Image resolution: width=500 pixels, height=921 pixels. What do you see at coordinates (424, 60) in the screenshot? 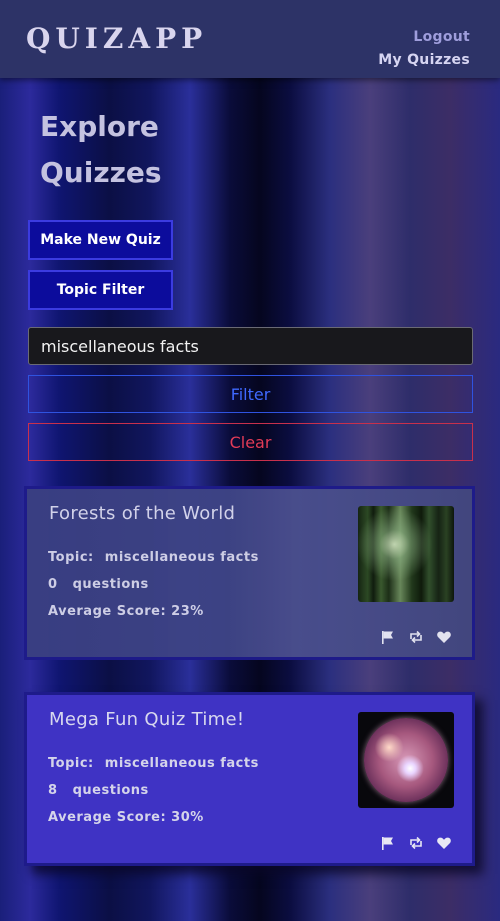
I see `my-quizzes-link: My Quizzes` at bounding box center [424, 60].